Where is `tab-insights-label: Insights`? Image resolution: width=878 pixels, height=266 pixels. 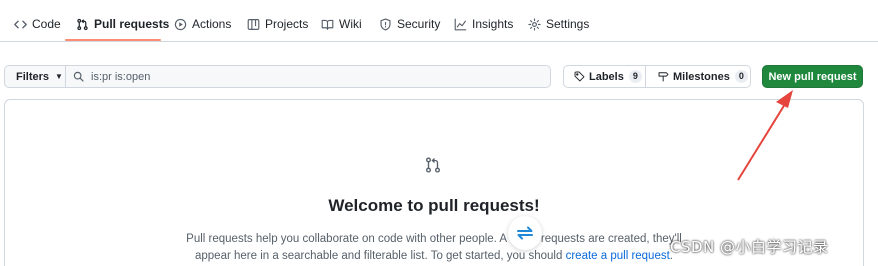 tab-insights-label: Insights is located at coordinates (493, 24).